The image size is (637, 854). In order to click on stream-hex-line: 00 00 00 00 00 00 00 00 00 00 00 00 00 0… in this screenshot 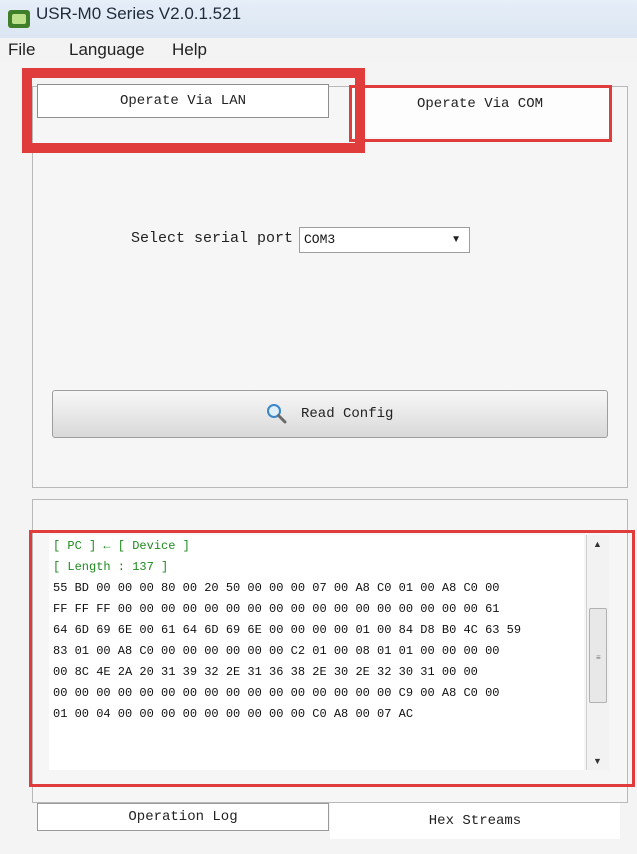, I will do `click(276, 693)`.